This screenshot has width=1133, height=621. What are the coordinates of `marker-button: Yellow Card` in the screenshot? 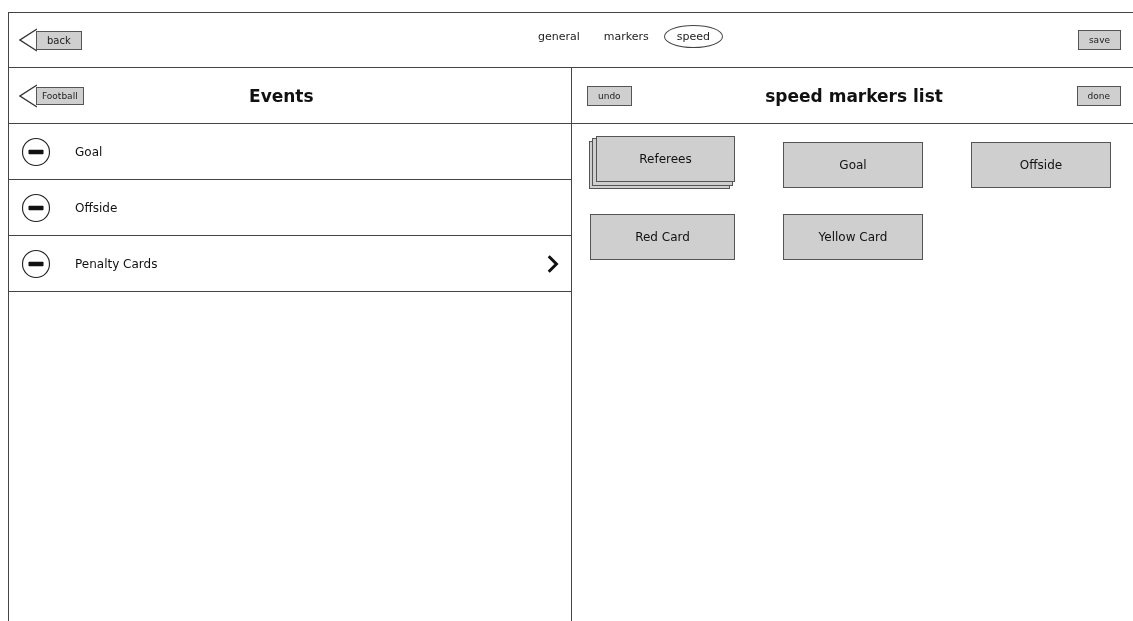 It's located at (853, 237).